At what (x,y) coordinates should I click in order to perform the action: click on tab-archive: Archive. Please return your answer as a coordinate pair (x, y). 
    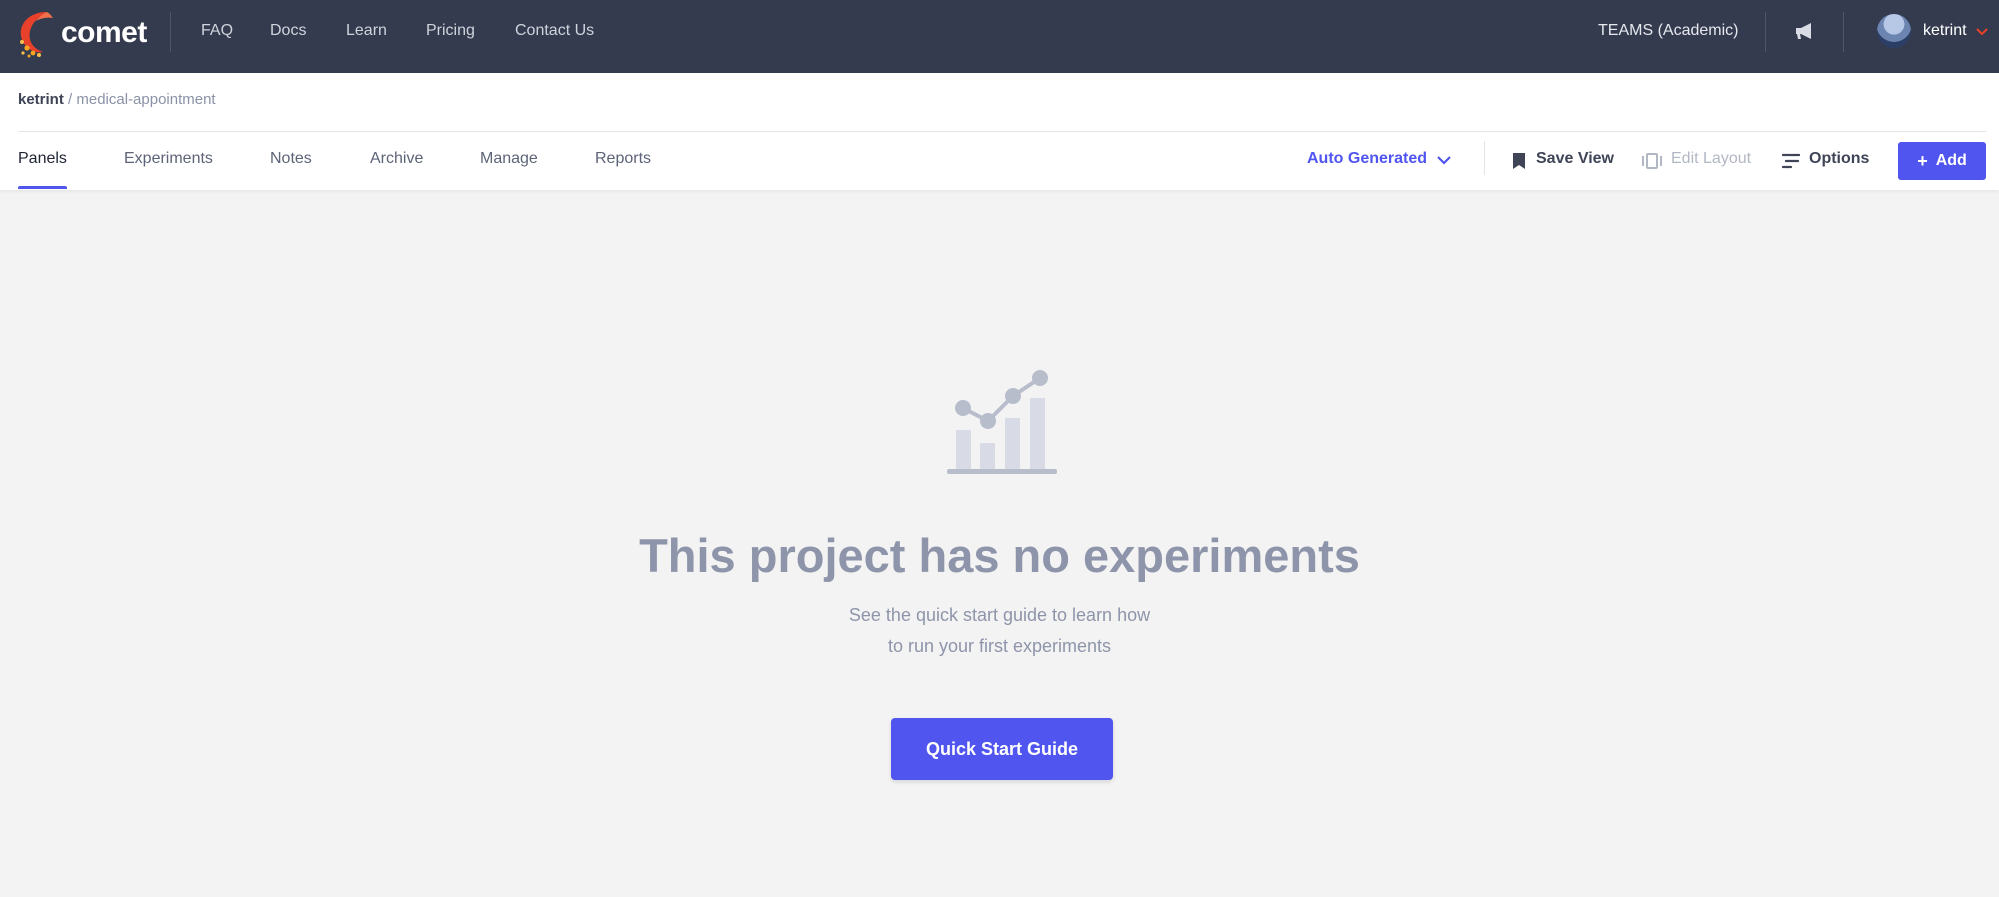
    Looking at the image, I should click on (396, 159).